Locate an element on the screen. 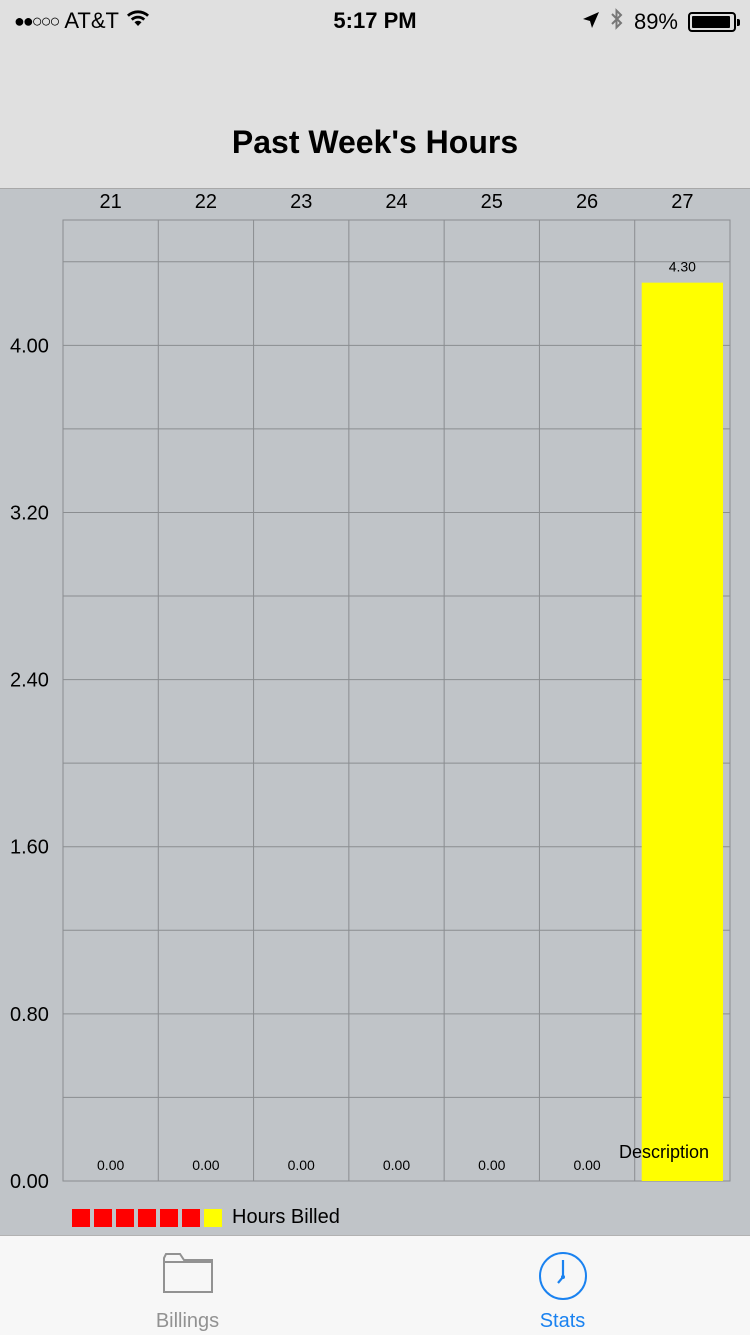  clock-icon is located at coordinates (563, 1278).